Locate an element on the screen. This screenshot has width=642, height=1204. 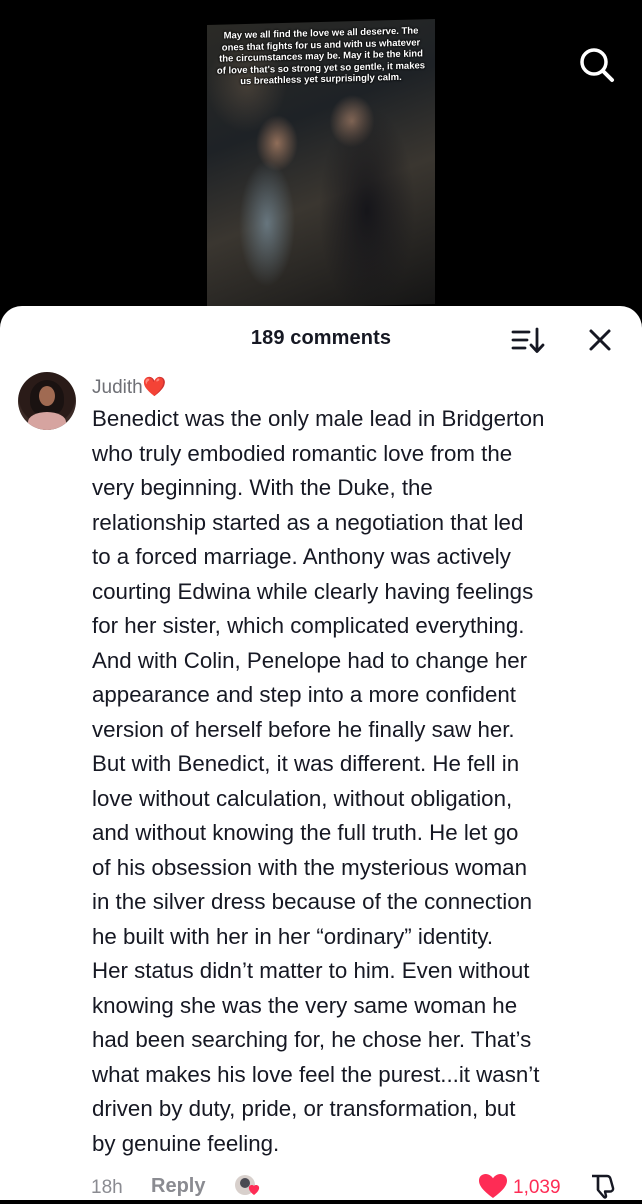
username-text: Judith is located at coordinates (117, 387).